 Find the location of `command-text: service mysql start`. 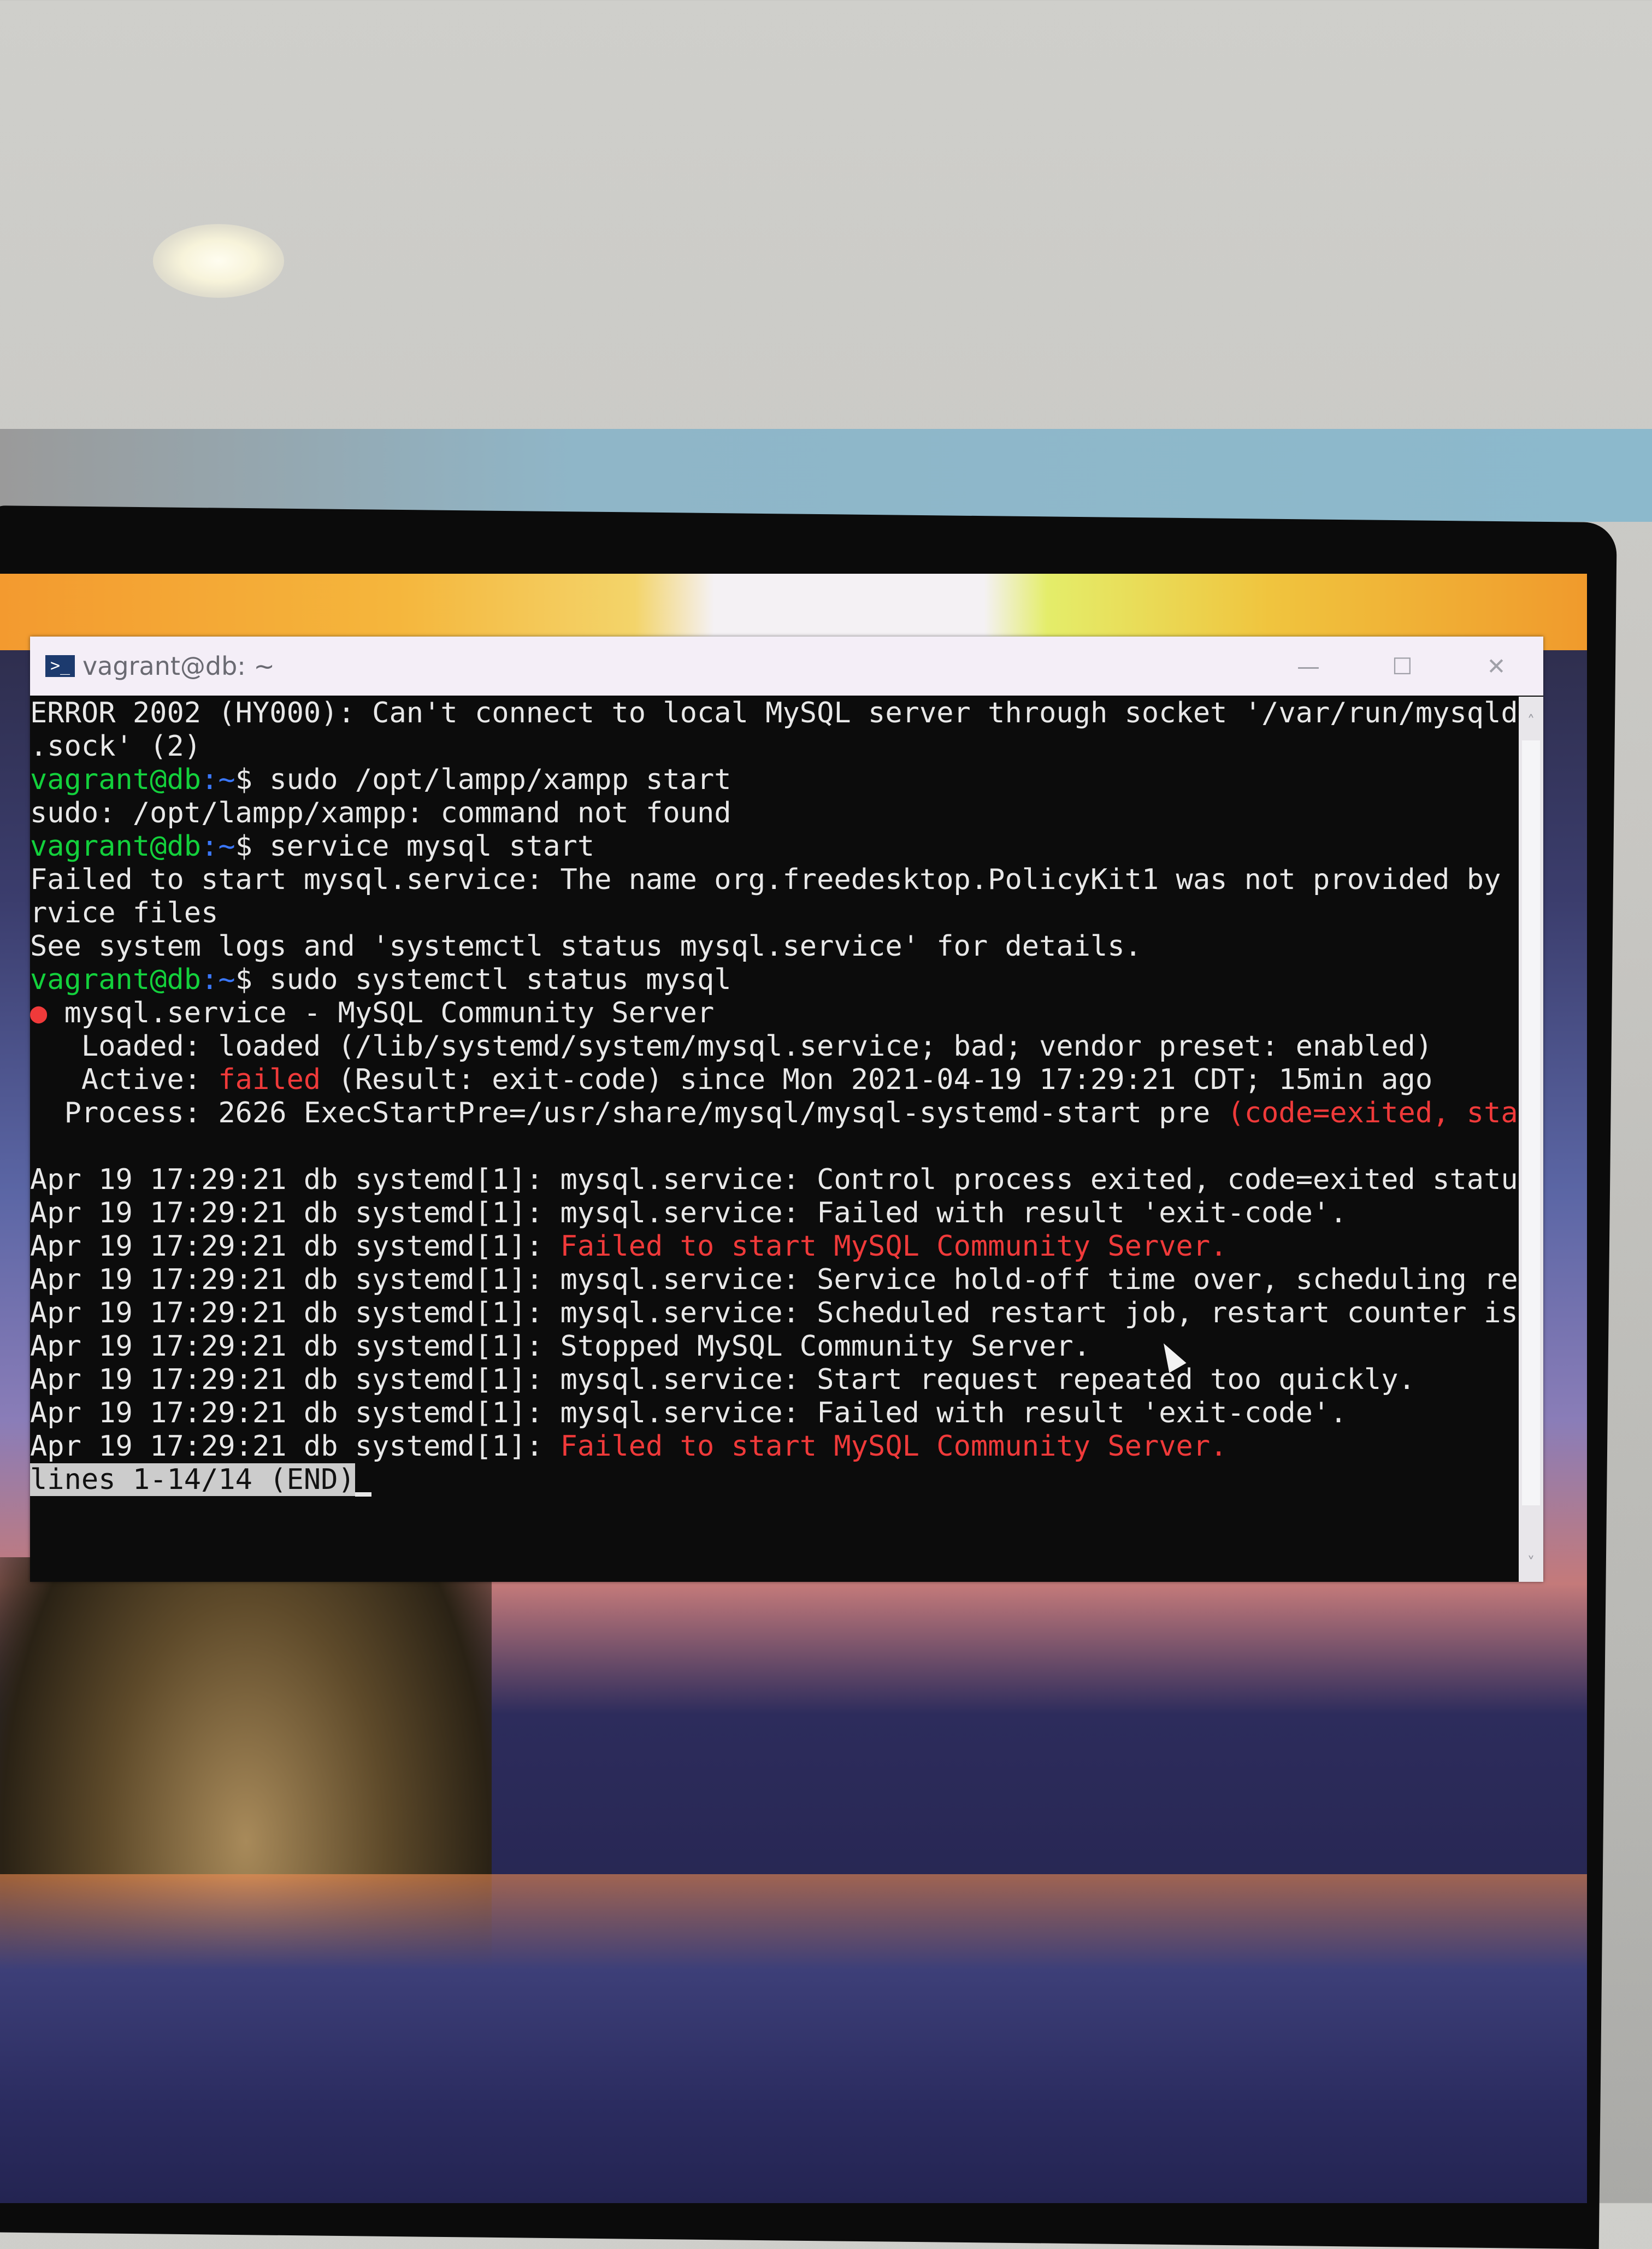

command-text: service mysql start is located at coordinates (423, 847).